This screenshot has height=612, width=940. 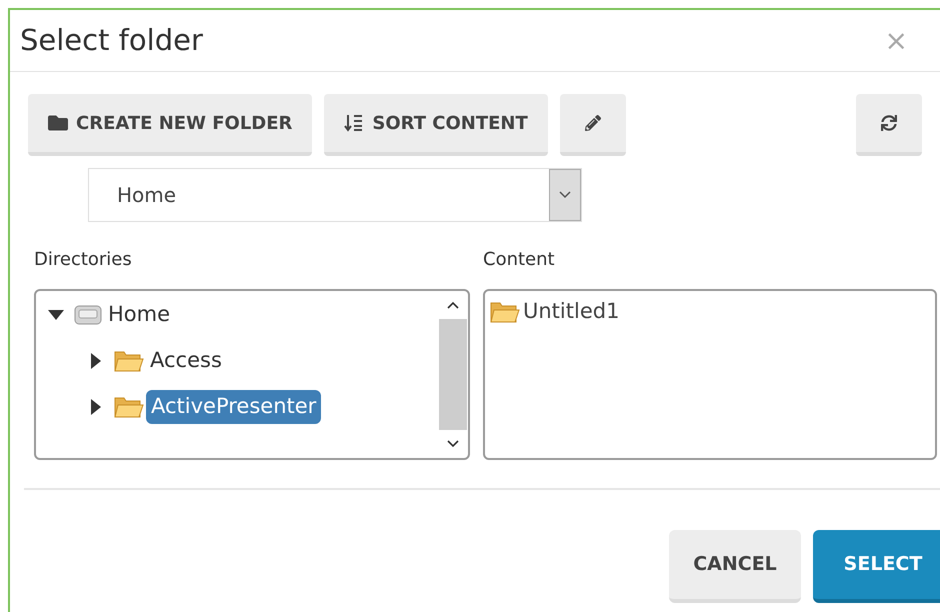 What do you see at coordinates (335, 195) in the screenshot?
I see `location-dropdown: Home` at bounding box center [335, 195].